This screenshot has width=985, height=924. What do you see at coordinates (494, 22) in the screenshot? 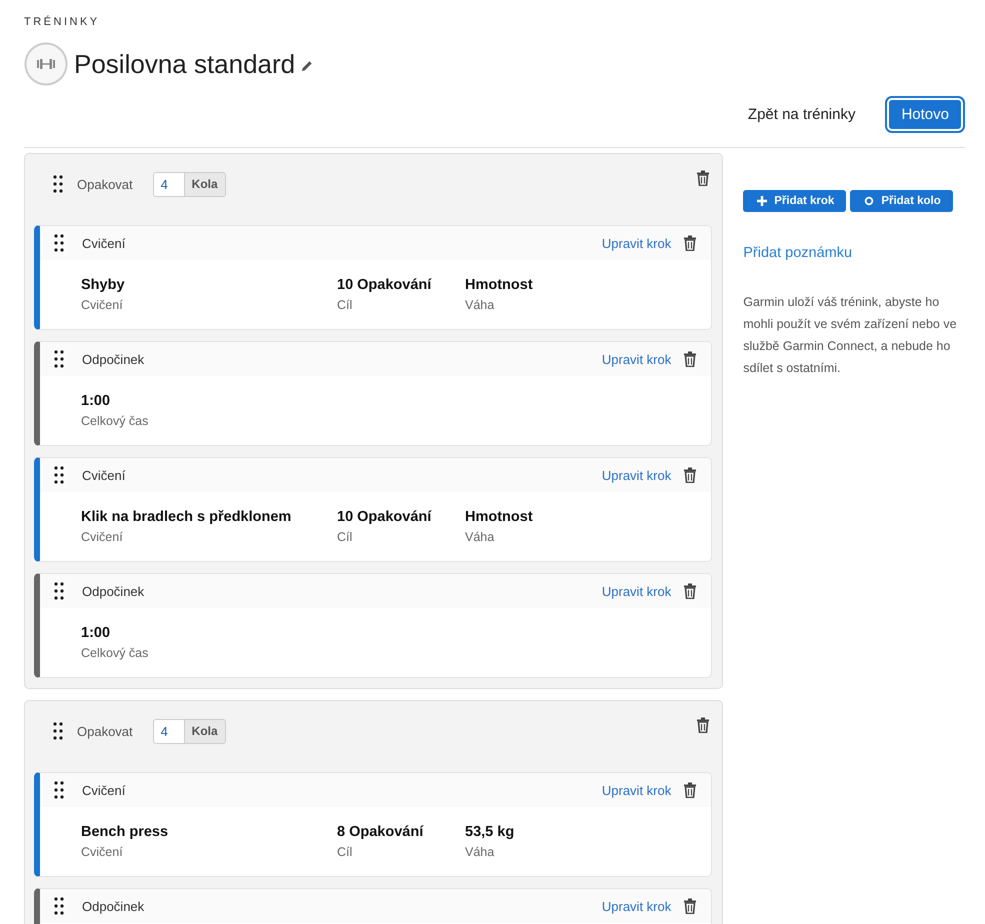
I see `breadcrumb: TRÉNINKY` at bounding box center [494, 22].